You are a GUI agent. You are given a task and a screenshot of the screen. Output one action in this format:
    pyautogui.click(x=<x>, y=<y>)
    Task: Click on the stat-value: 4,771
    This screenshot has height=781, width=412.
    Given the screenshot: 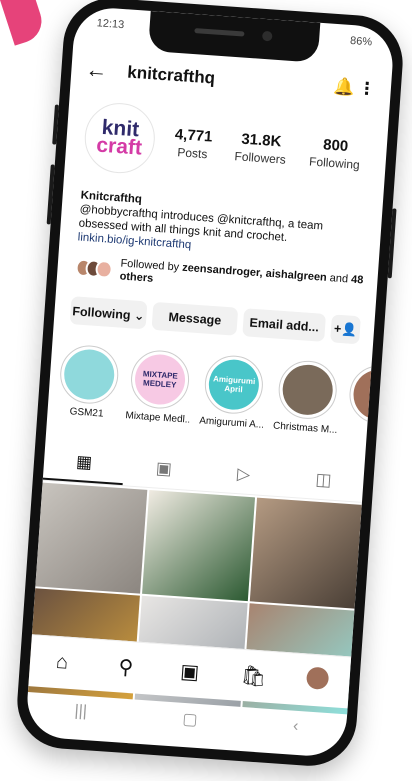 What is the action you would take?
    pyautogui.click(x=193, y=135)
    